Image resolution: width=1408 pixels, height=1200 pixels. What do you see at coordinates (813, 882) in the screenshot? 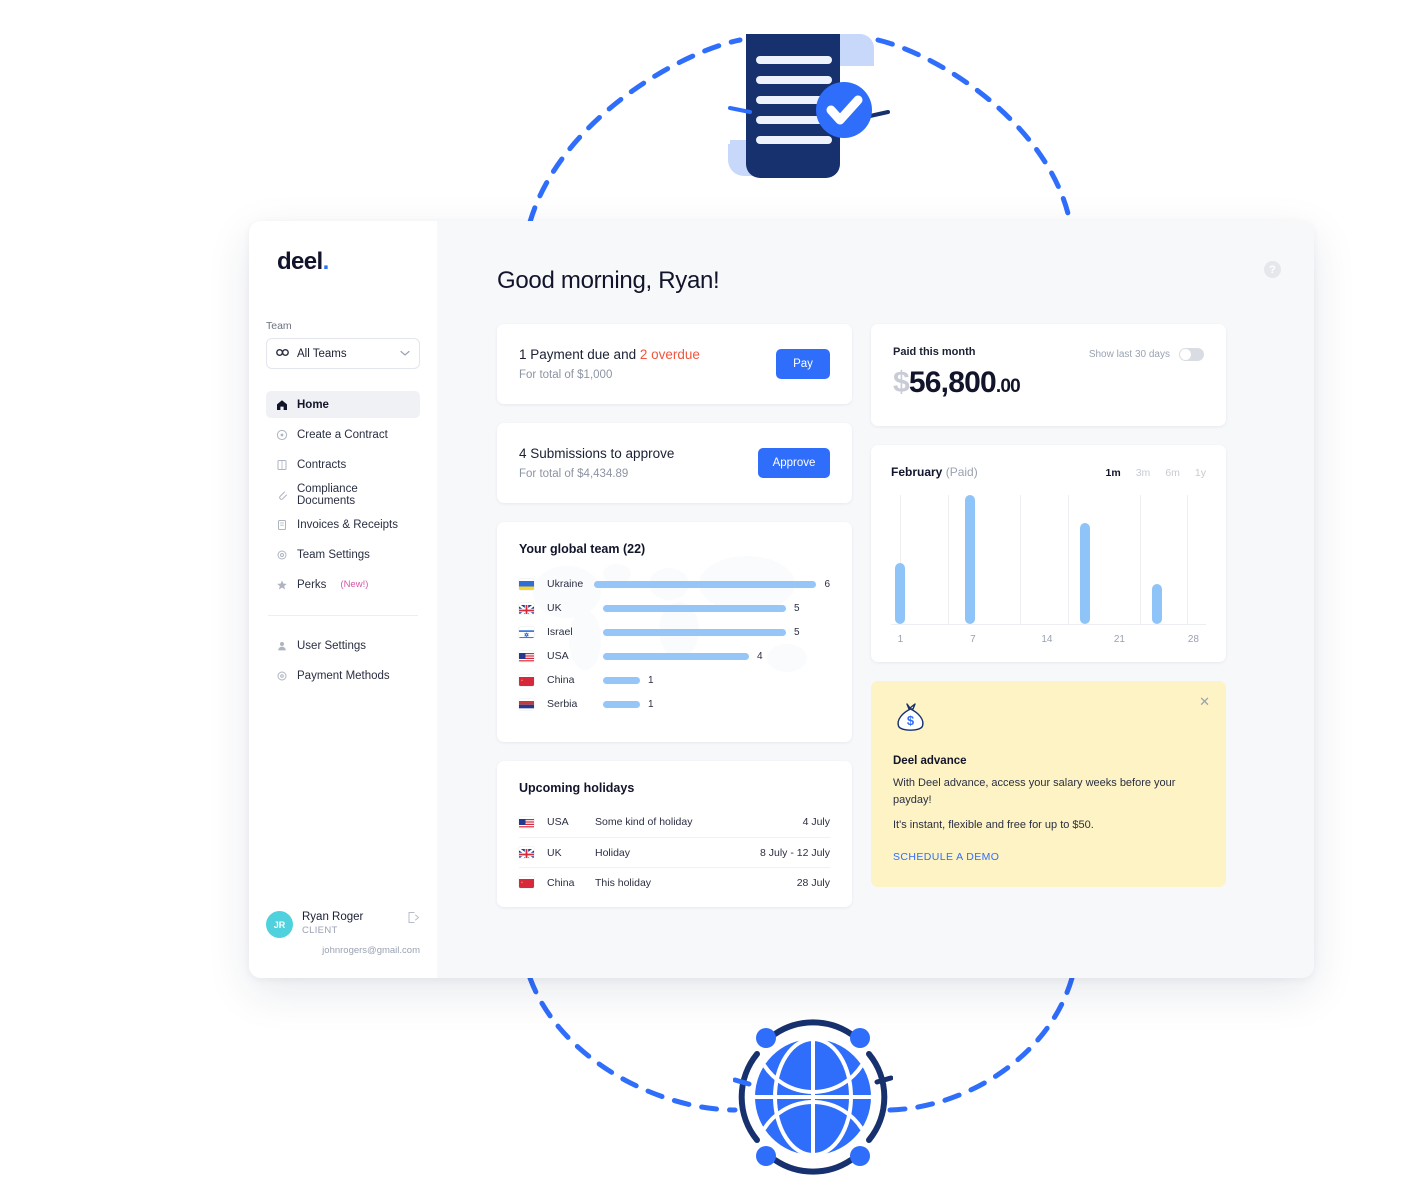
I see `holiday-date: 28 July` at bounding box center [813, 882].